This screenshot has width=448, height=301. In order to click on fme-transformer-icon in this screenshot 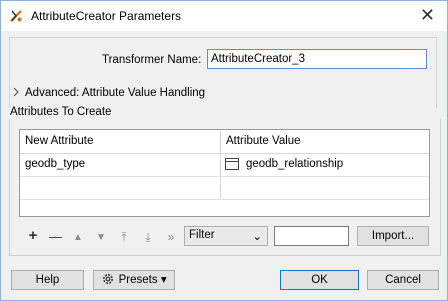, I will do `click(16, 16)`.